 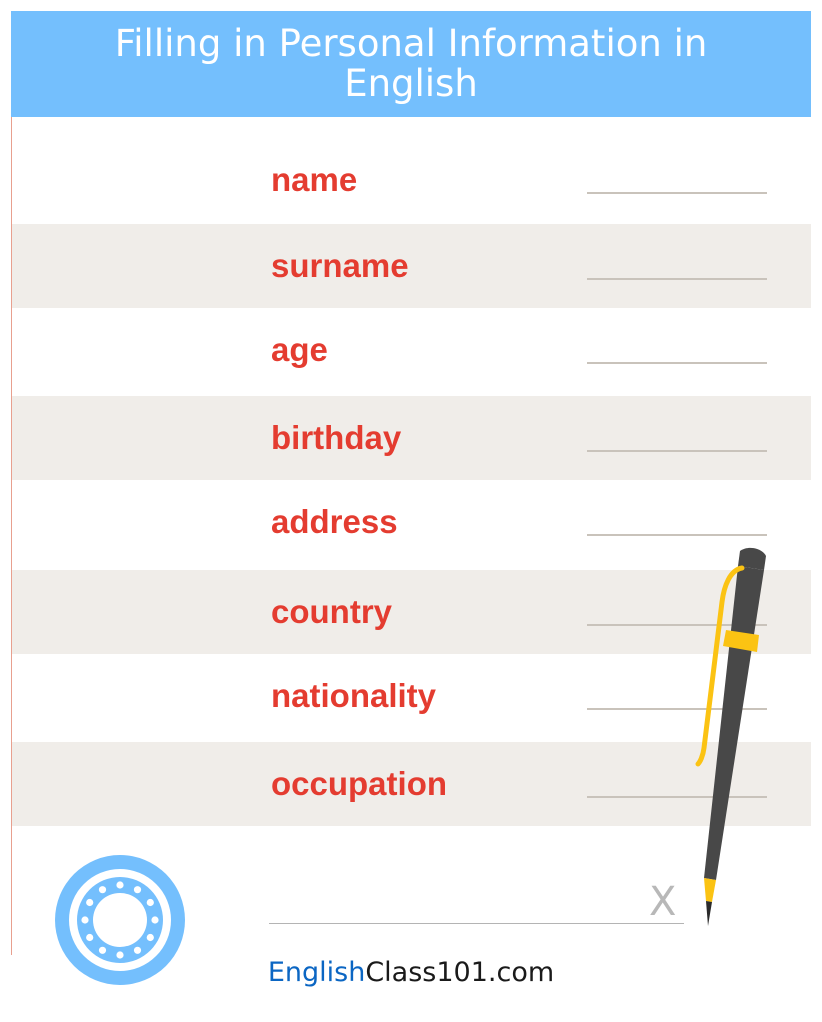 I want to click on address-field, so click(x=677, y=535).